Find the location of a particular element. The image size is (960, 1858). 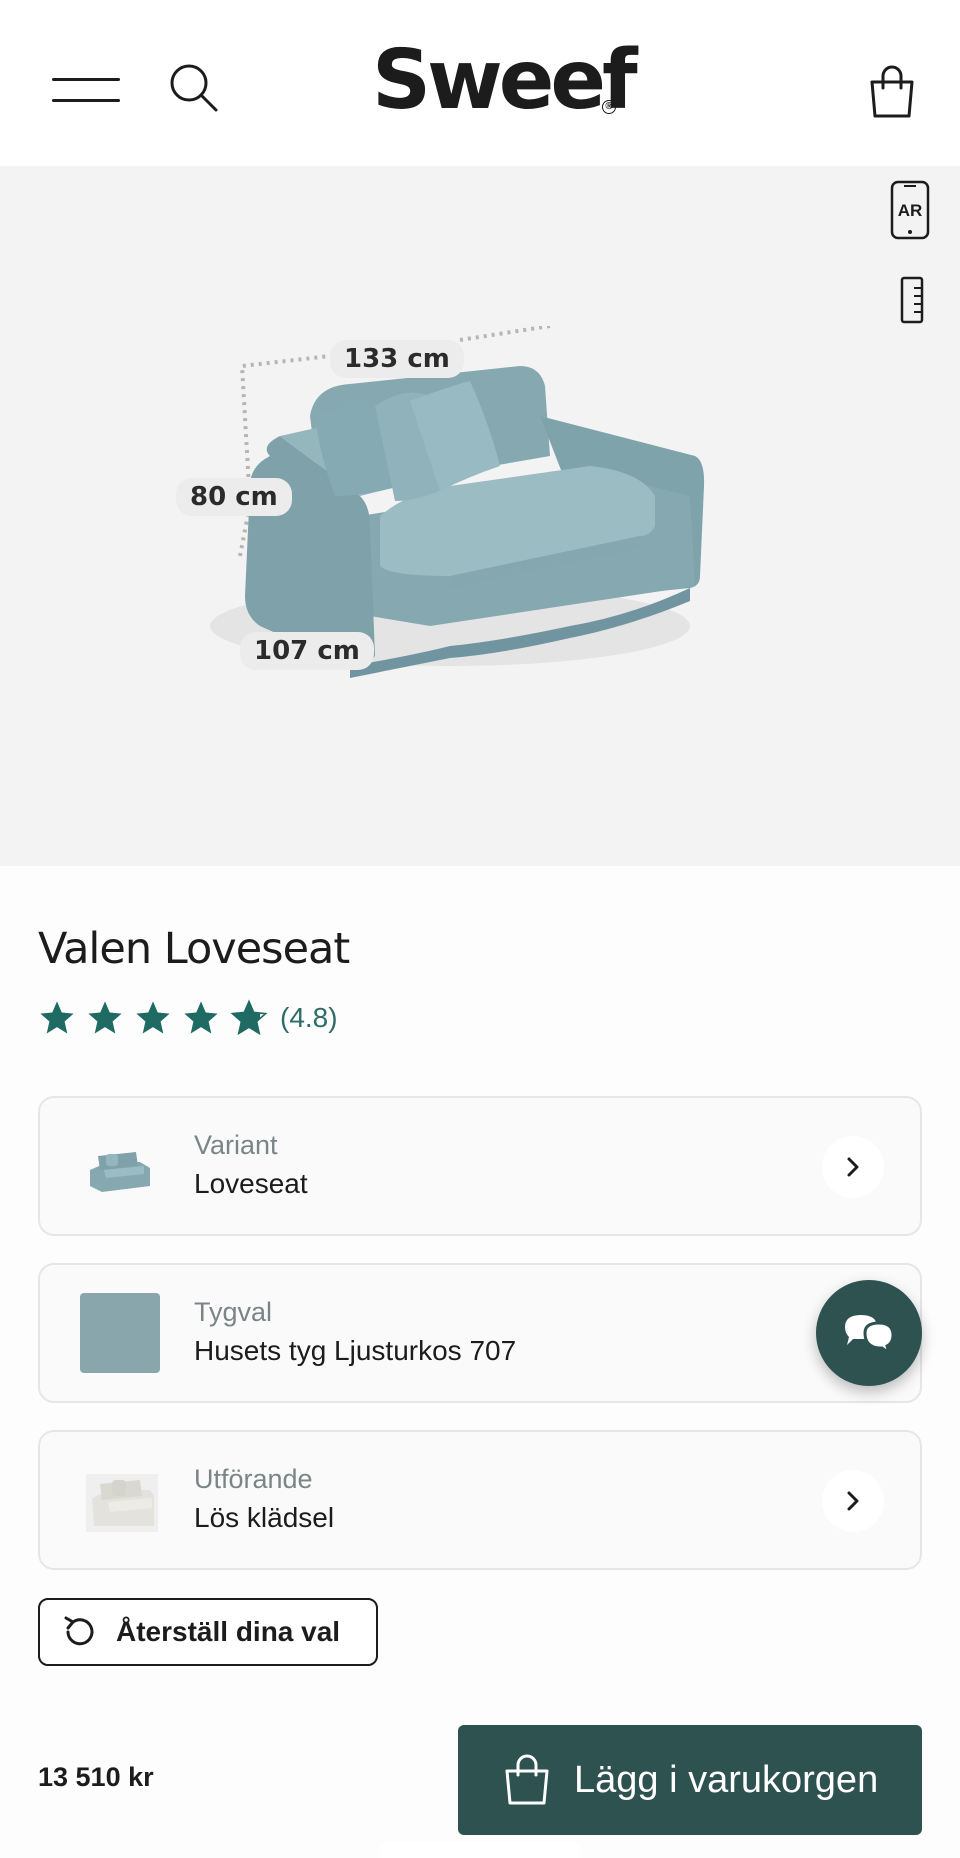

home-indicator is located at coordinates (480, 1850).